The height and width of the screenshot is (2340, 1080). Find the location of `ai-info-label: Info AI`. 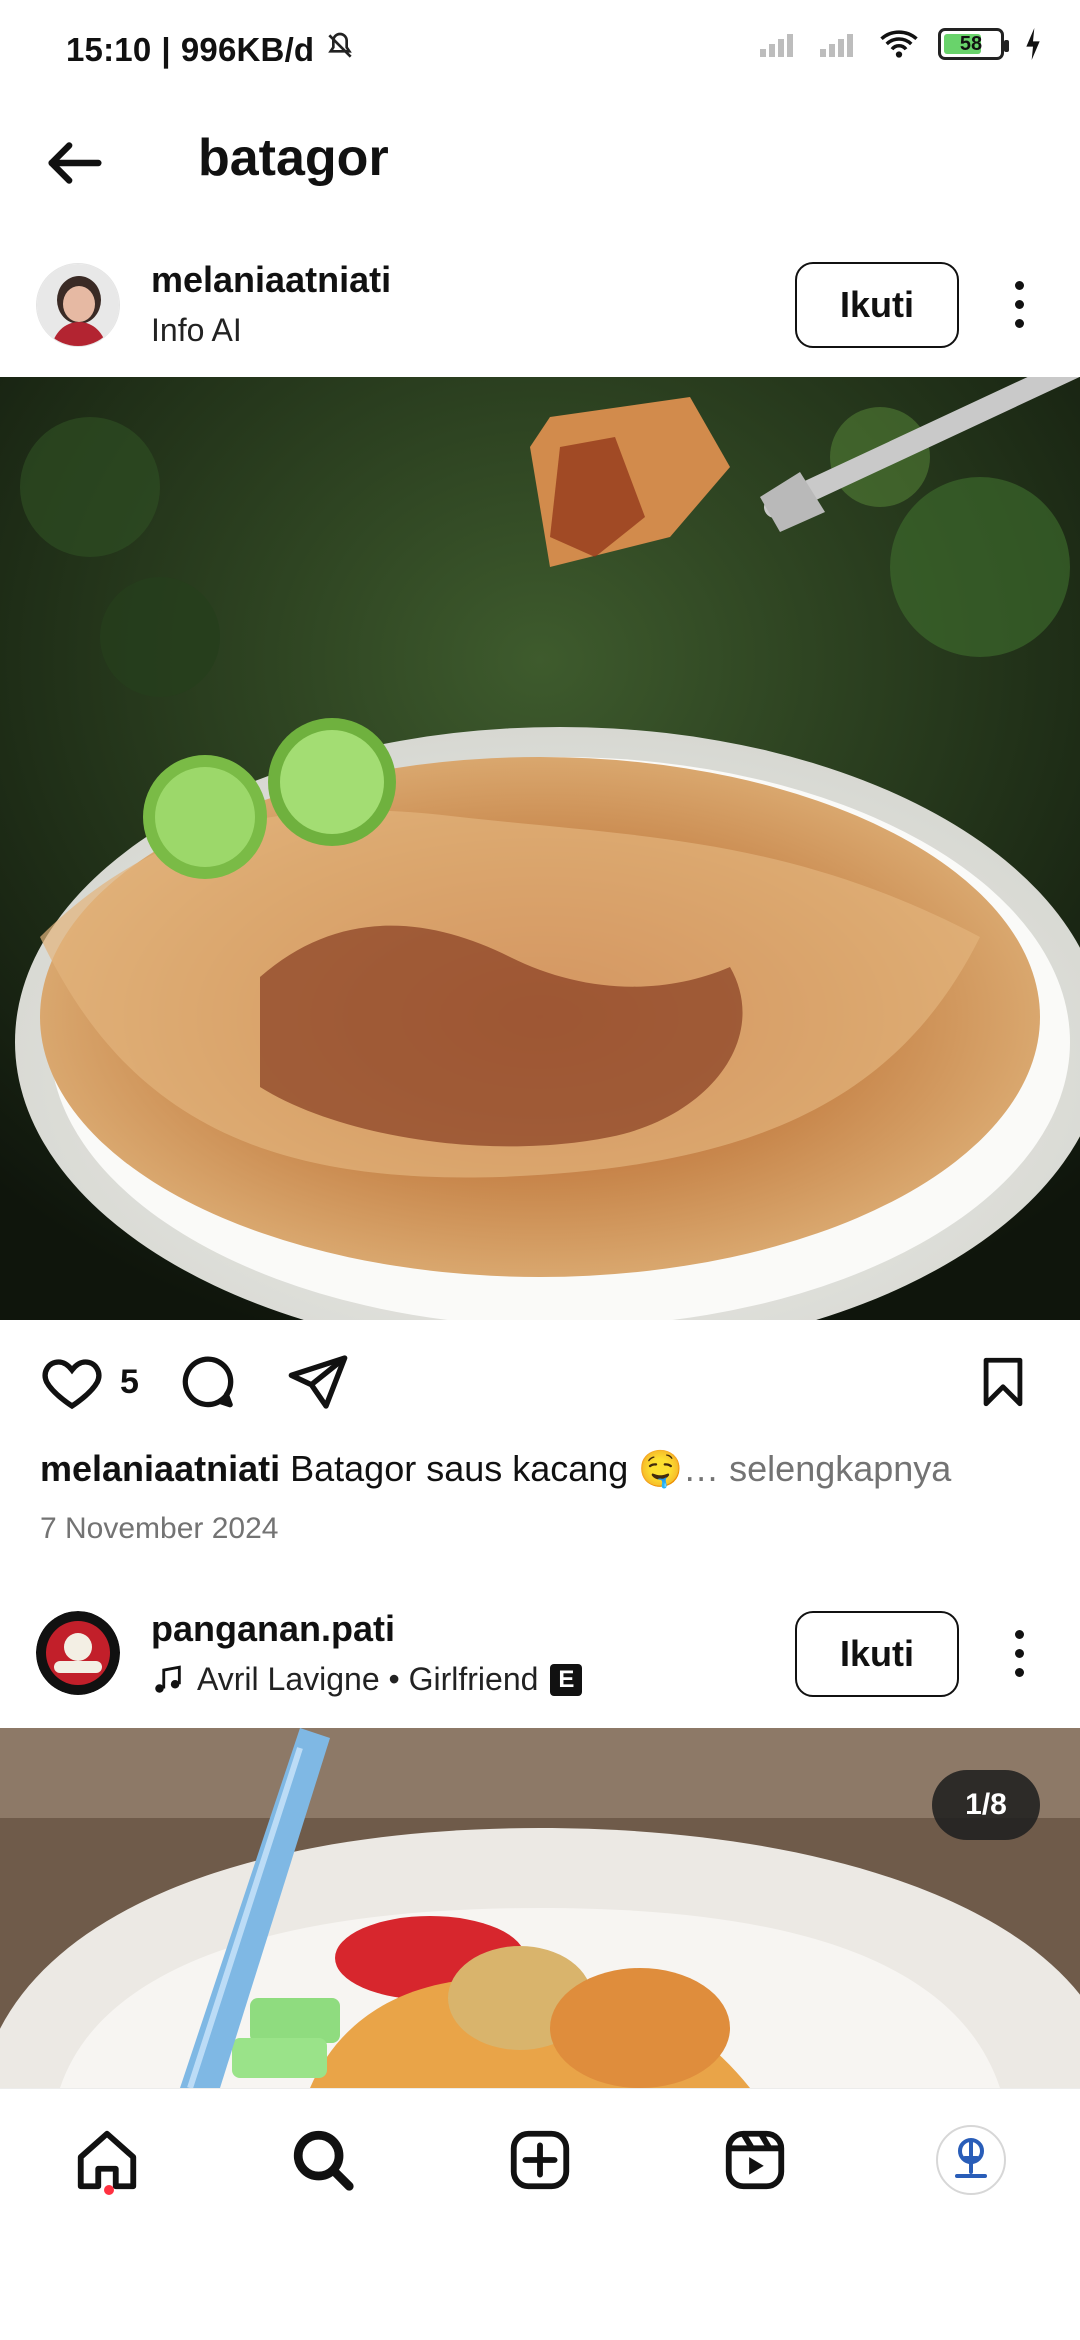

ai-info-label: Info AI is located at coordinates (196, 330).